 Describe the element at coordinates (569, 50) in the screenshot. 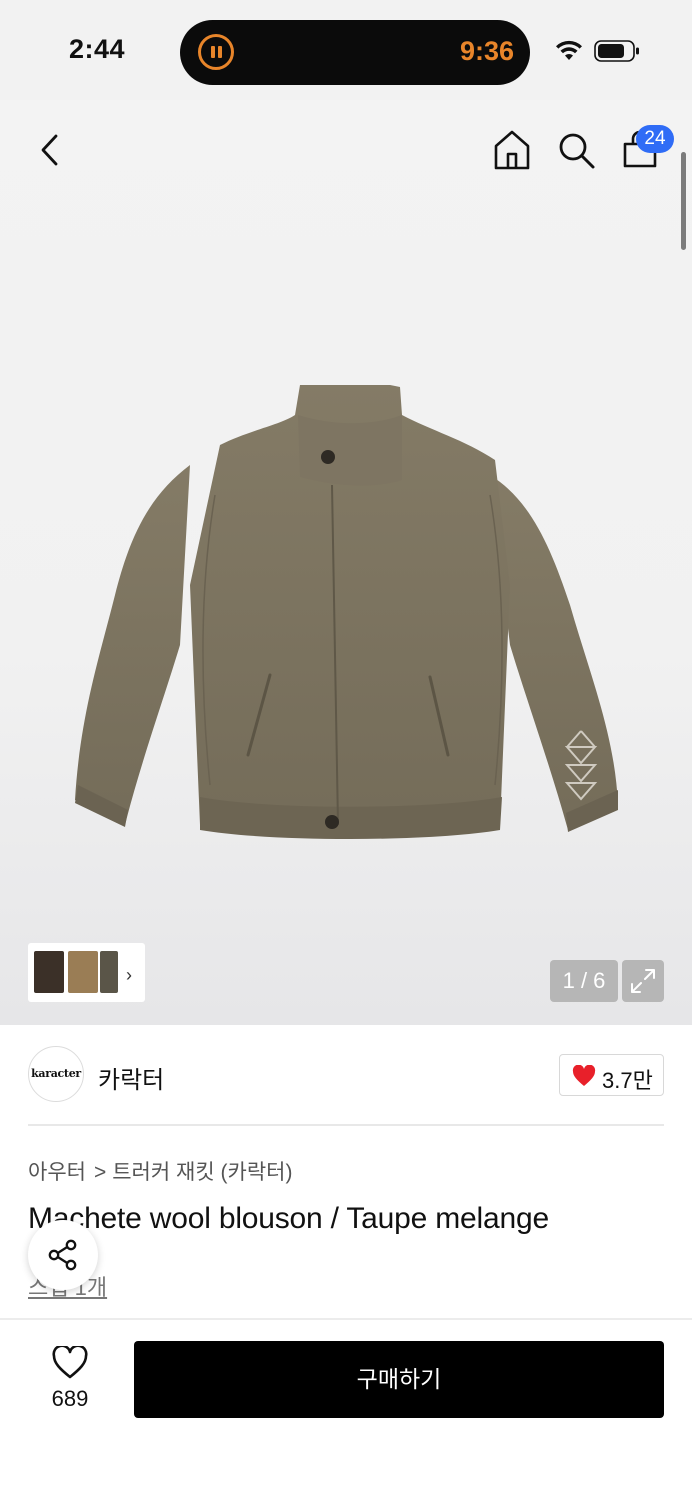

I see `wifi-icon` at that location.